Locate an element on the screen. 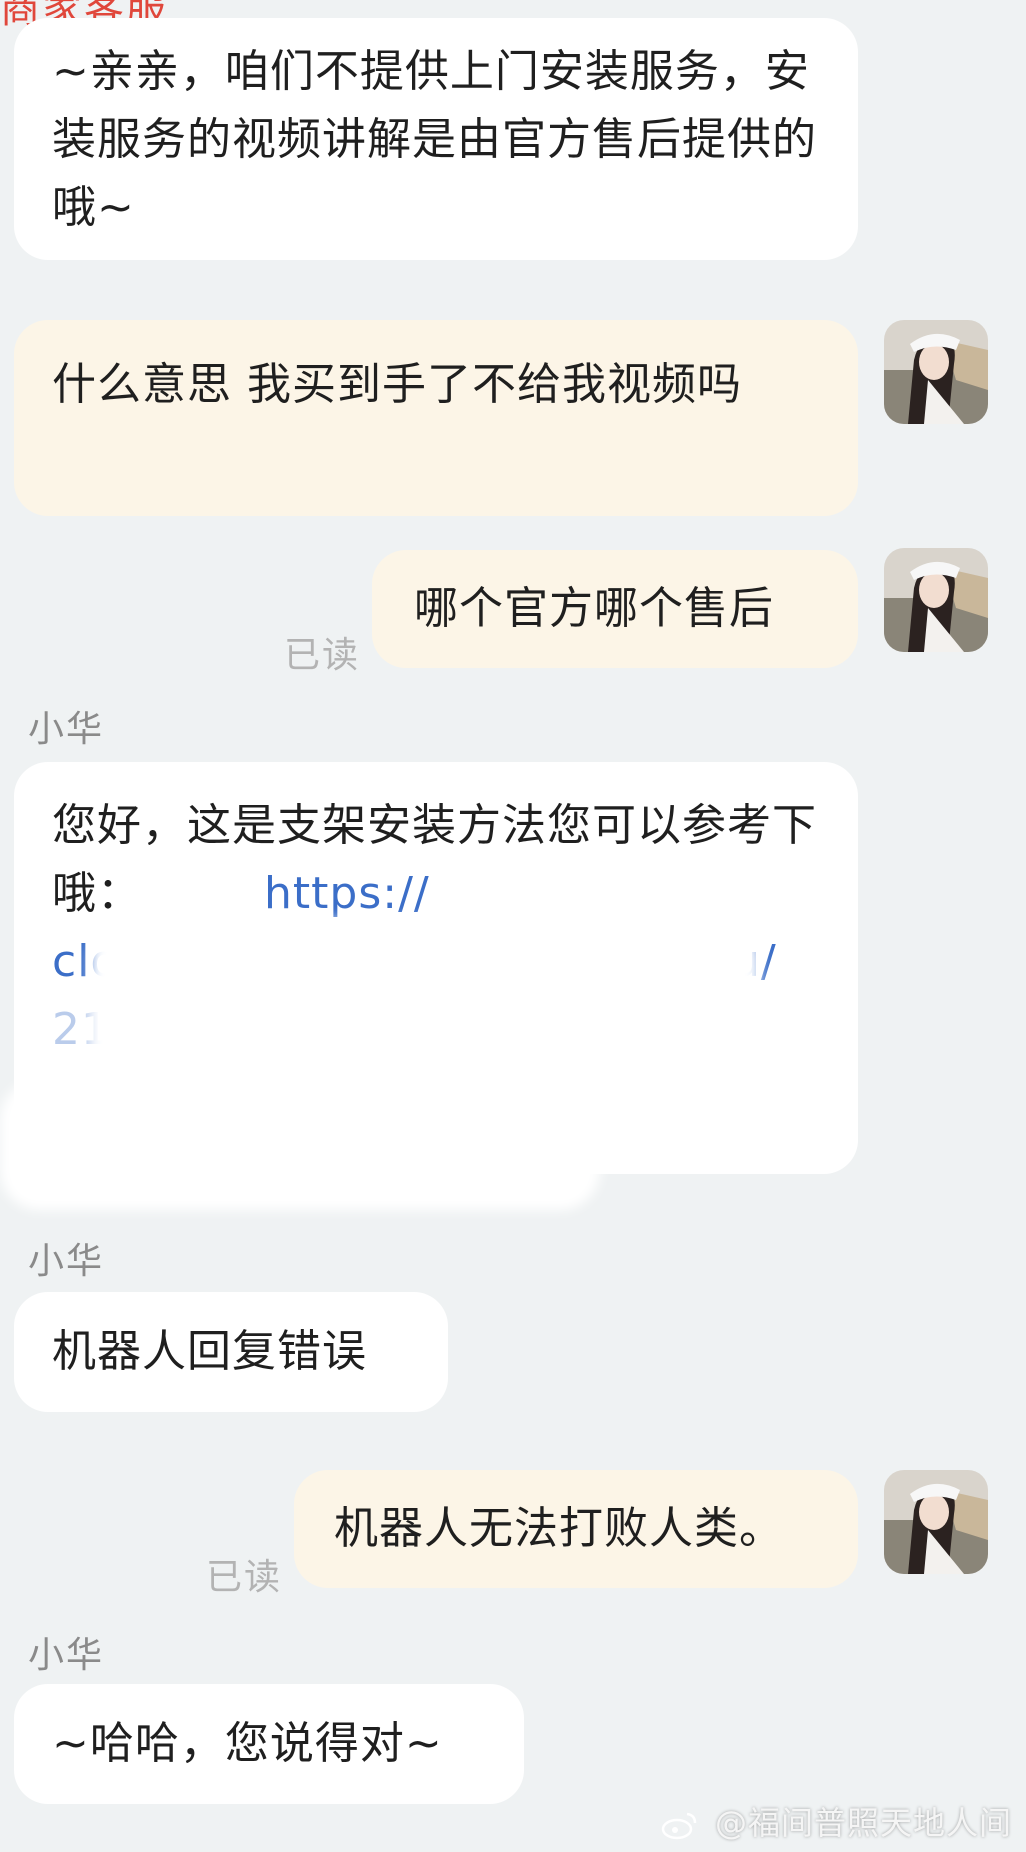  message-text: 什么意思 我买到手了不给我视频吗 is located at coordinates (397, 384).